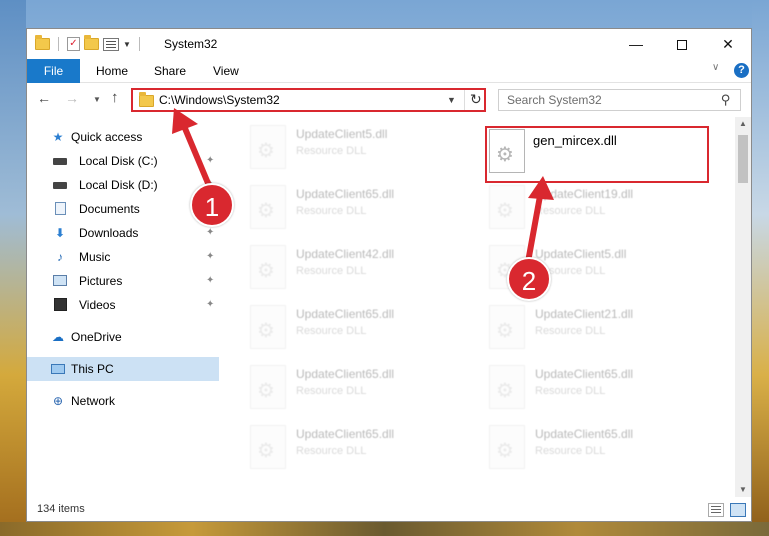 The image size is (769, 536). Describe the element at coordinates (42, 42) in the screenshot. I see `folder-icon` at that location.